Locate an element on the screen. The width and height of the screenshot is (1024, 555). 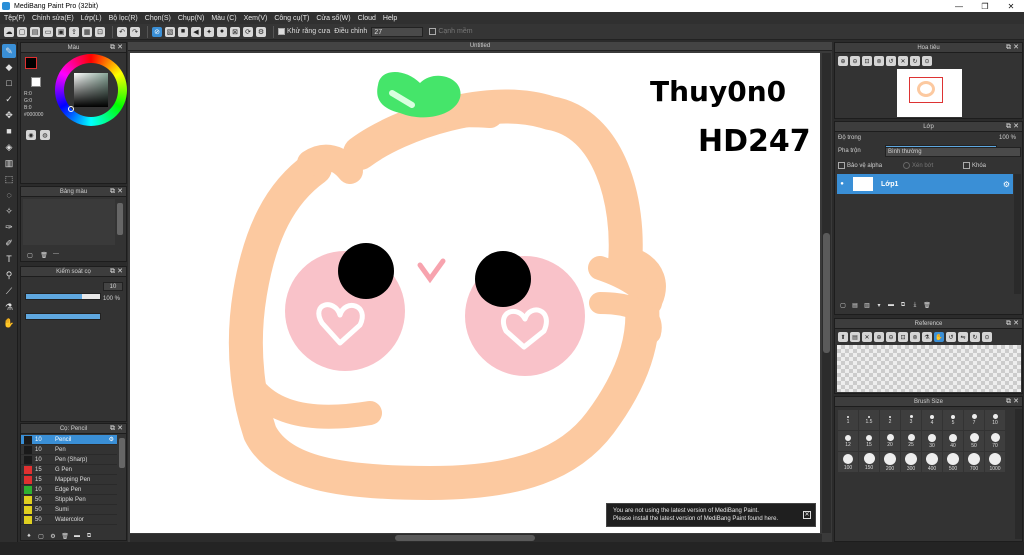
brush-size-option: 20 is located at coordinates (890, 441).